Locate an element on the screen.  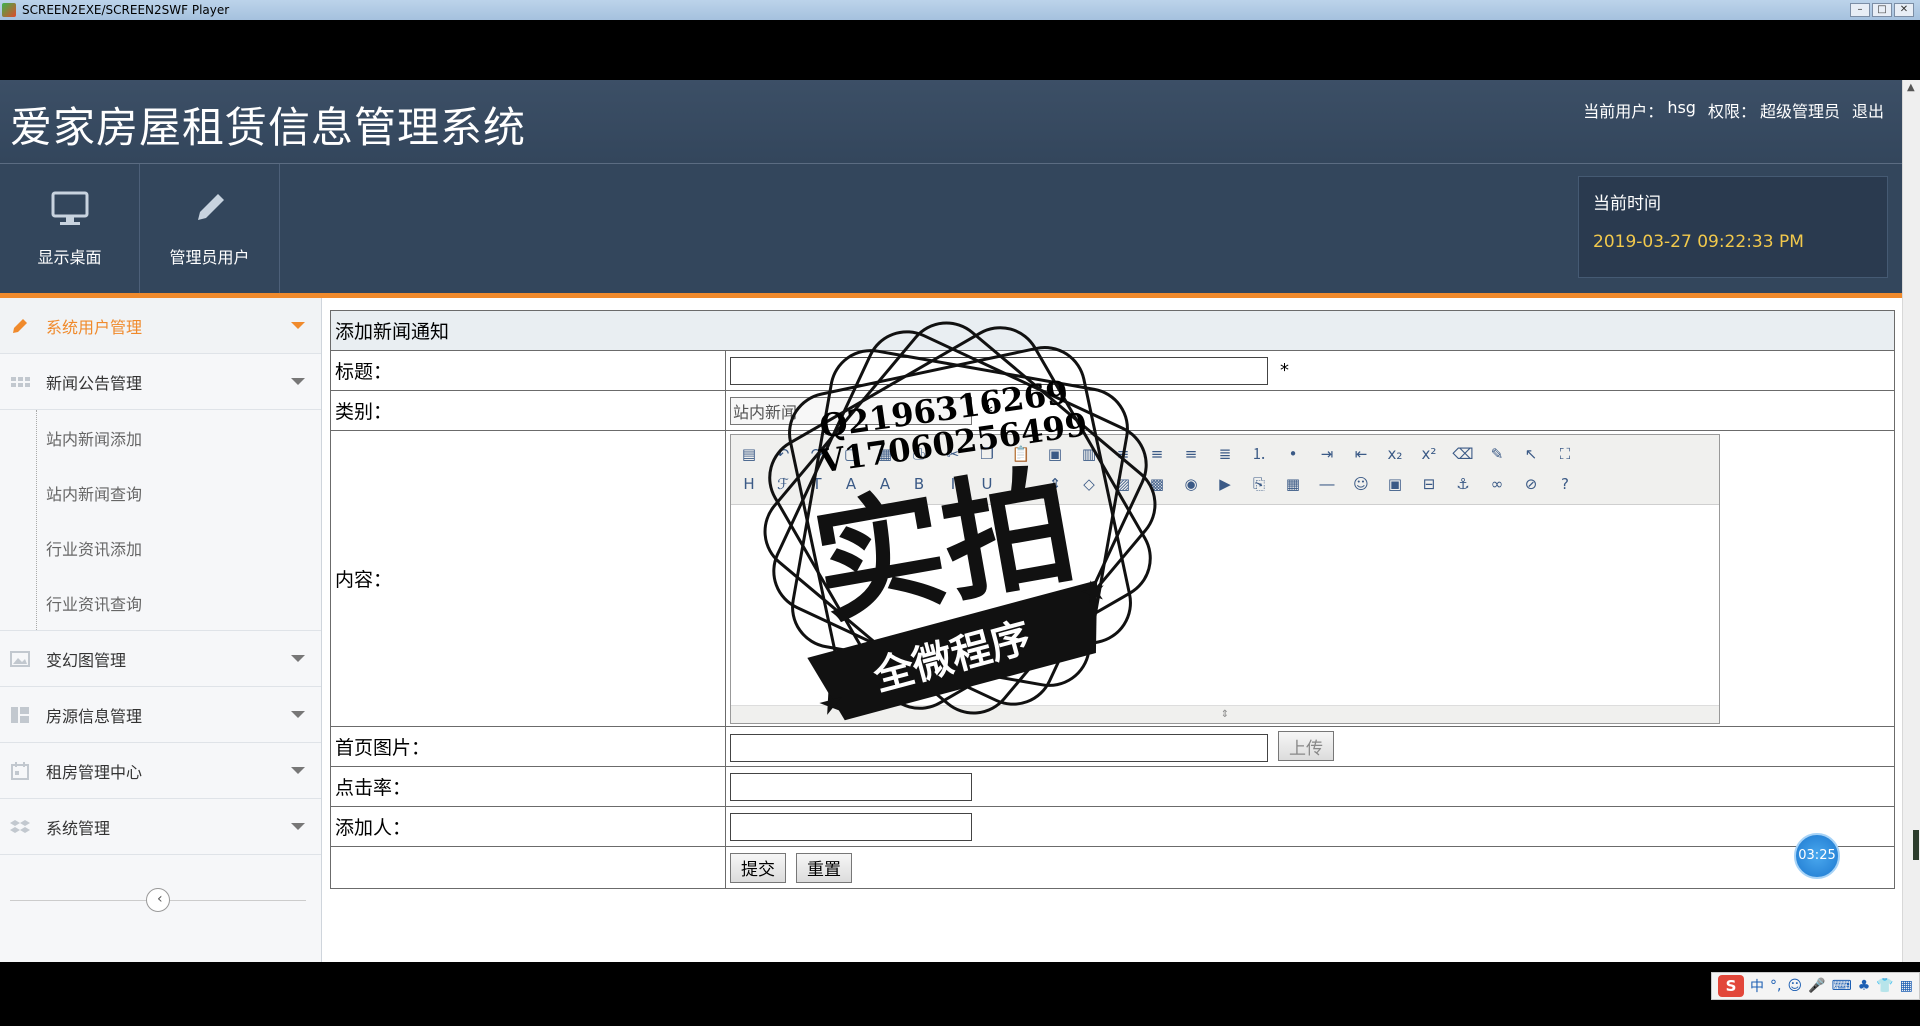
template-icon: ▦ is located at coordinates (885, 454).